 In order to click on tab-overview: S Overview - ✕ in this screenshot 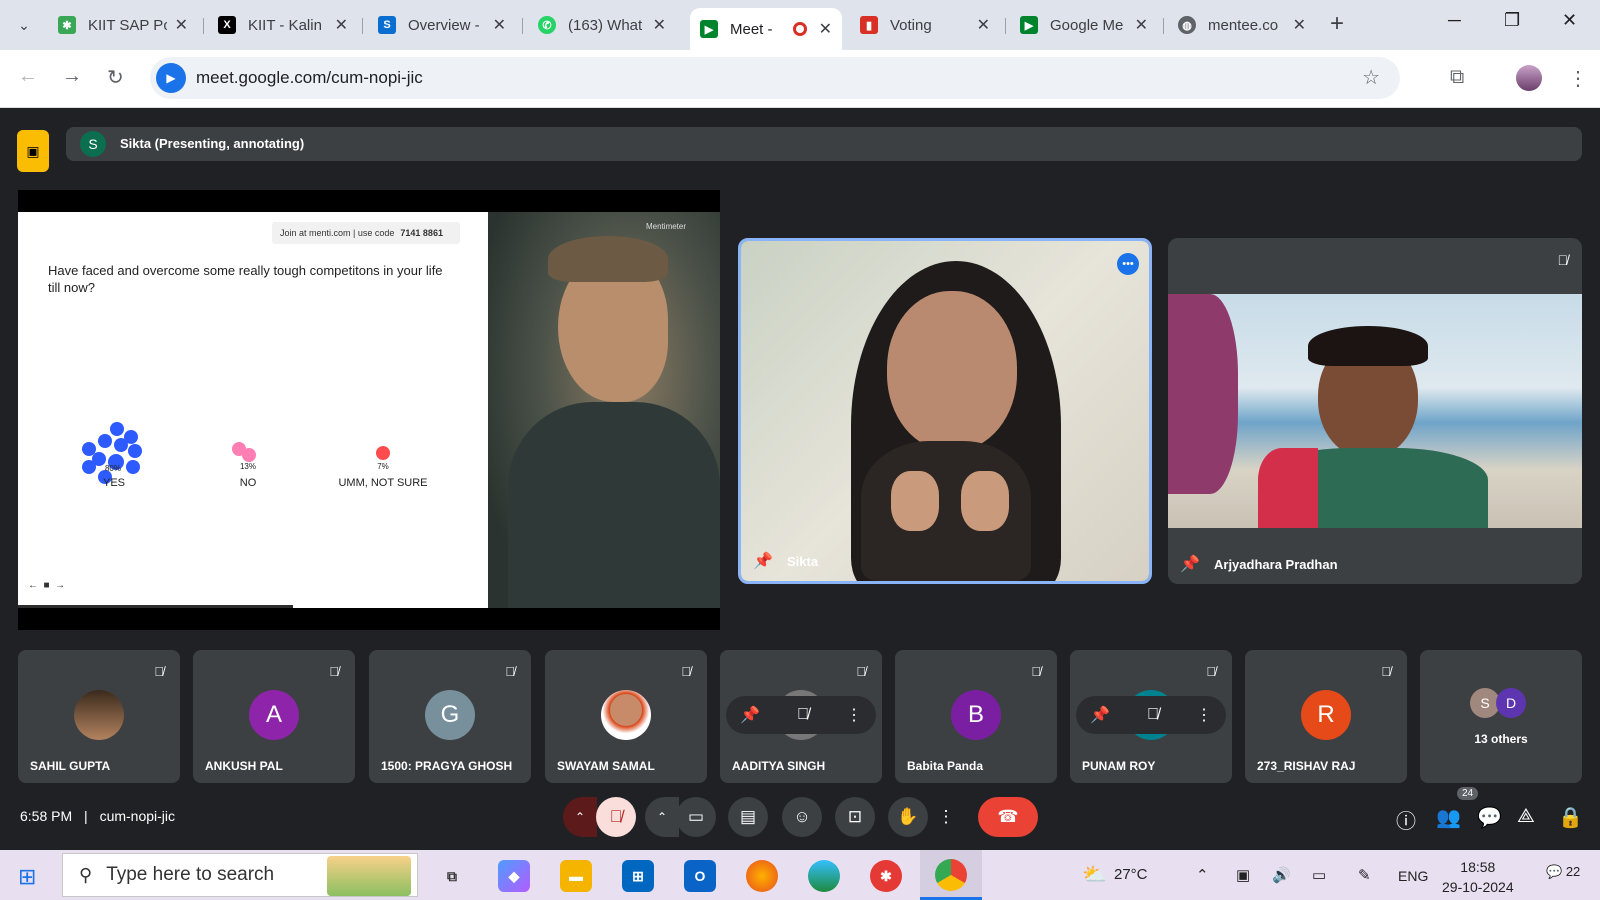, I will do `click(442, 25)`.